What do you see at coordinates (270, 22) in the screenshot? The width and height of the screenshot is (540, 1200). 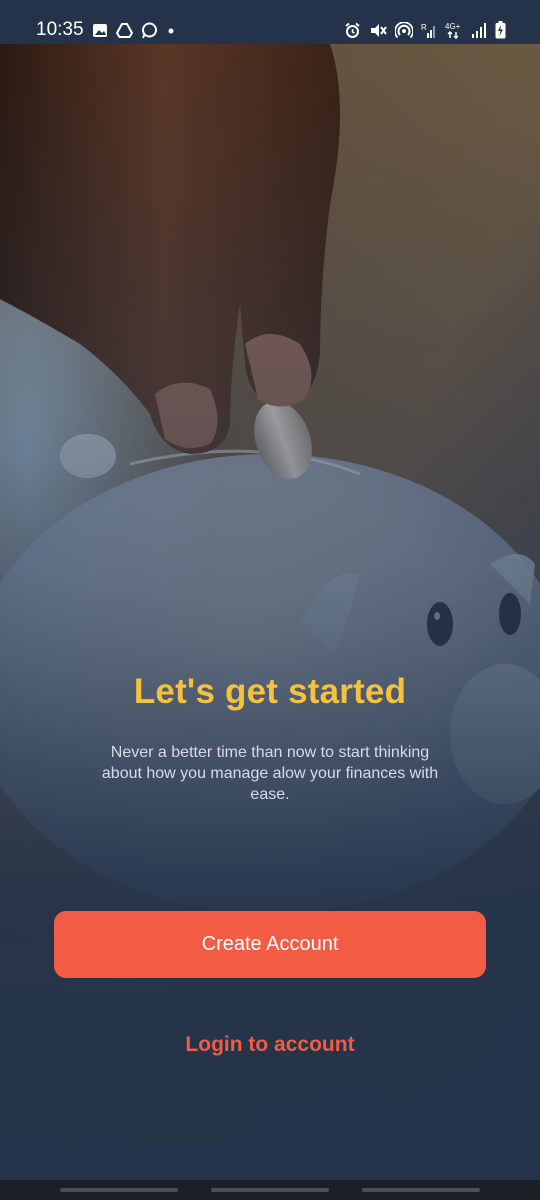 I see `status-bar: 10:35 R 4G+` at bounding box center [270, 22].